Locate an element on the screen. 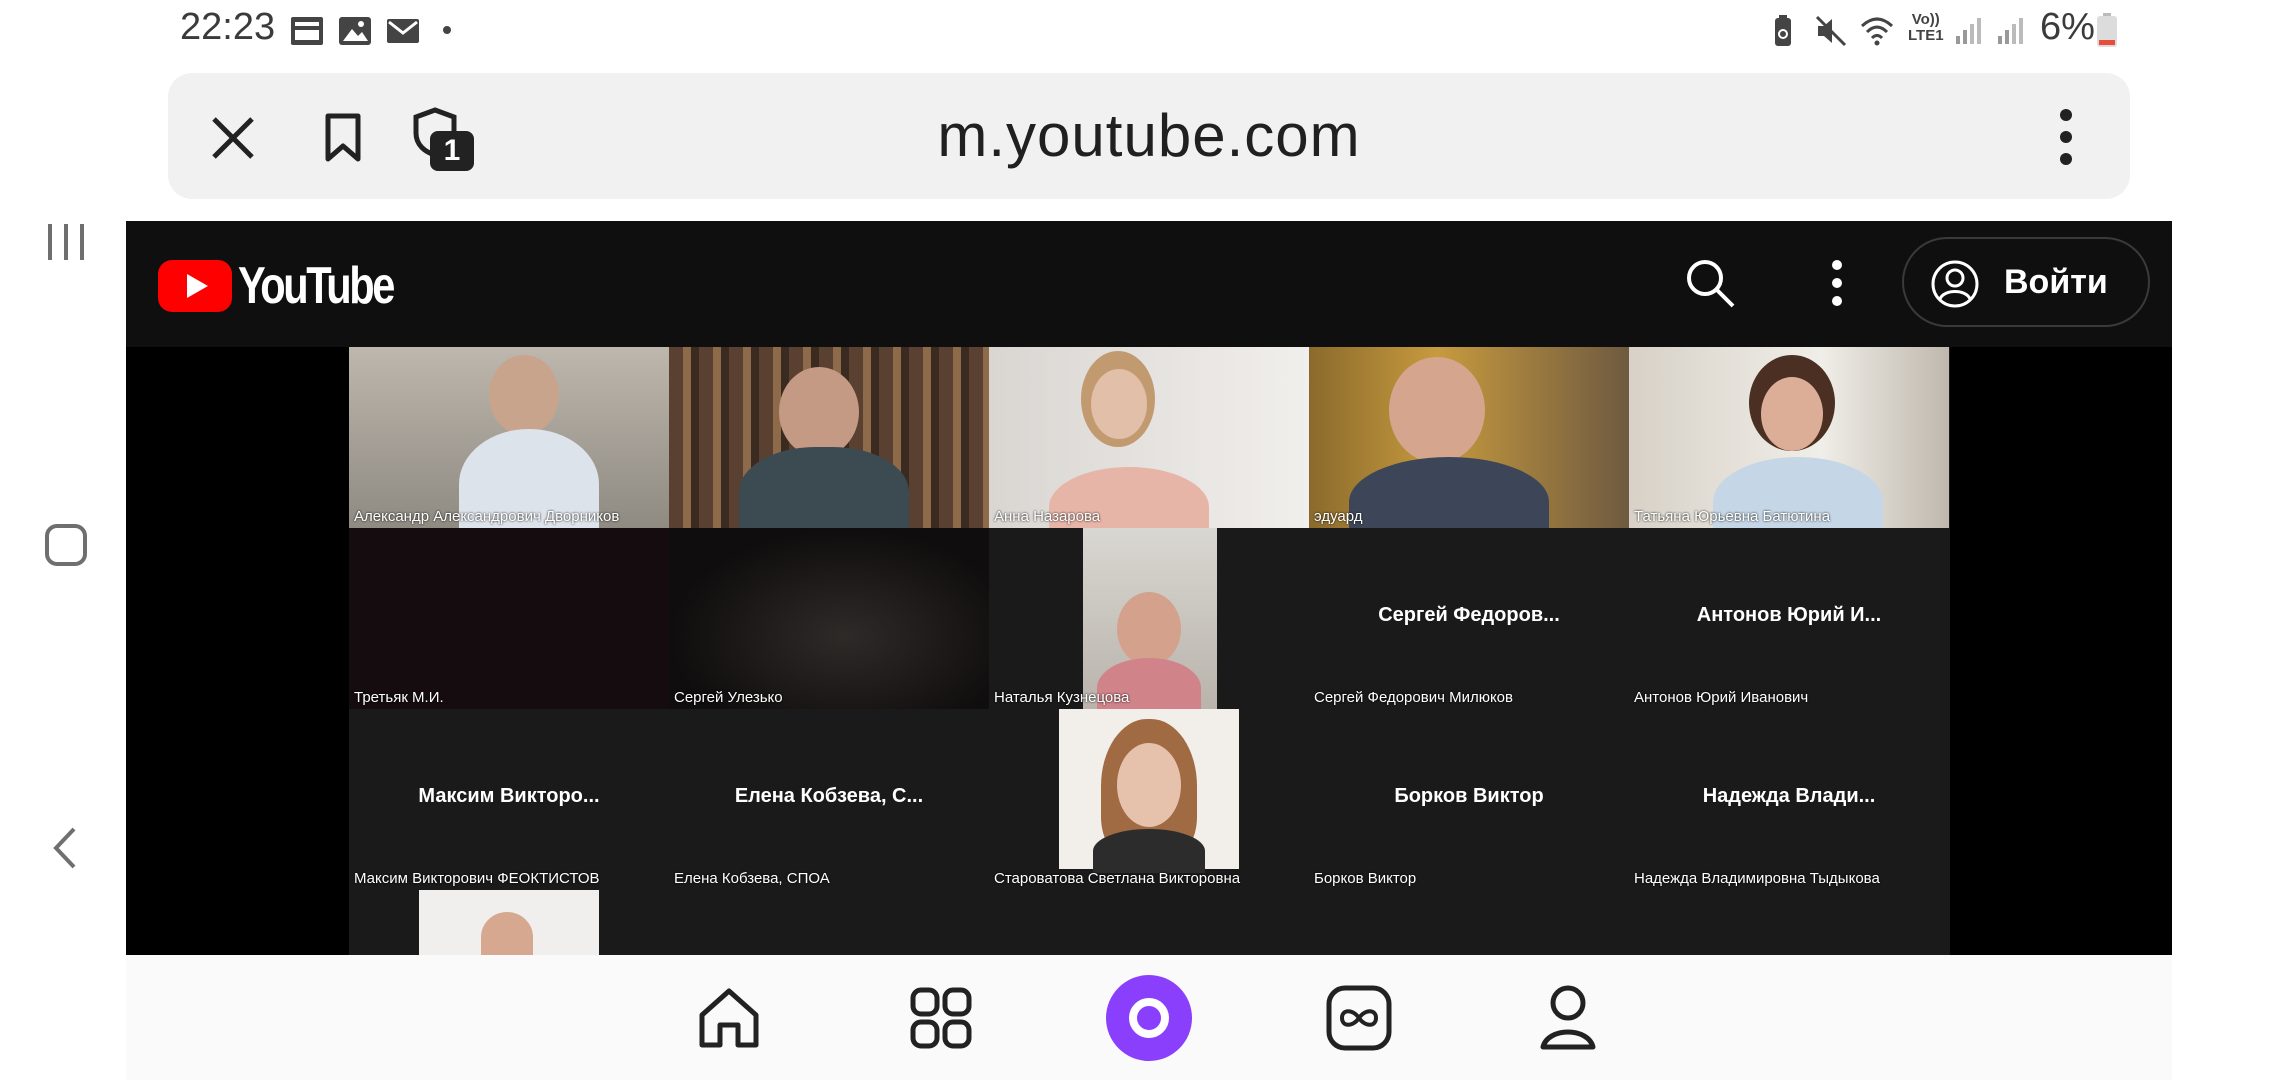  battery-percent: 6% is located at coordinates (2067, 27).